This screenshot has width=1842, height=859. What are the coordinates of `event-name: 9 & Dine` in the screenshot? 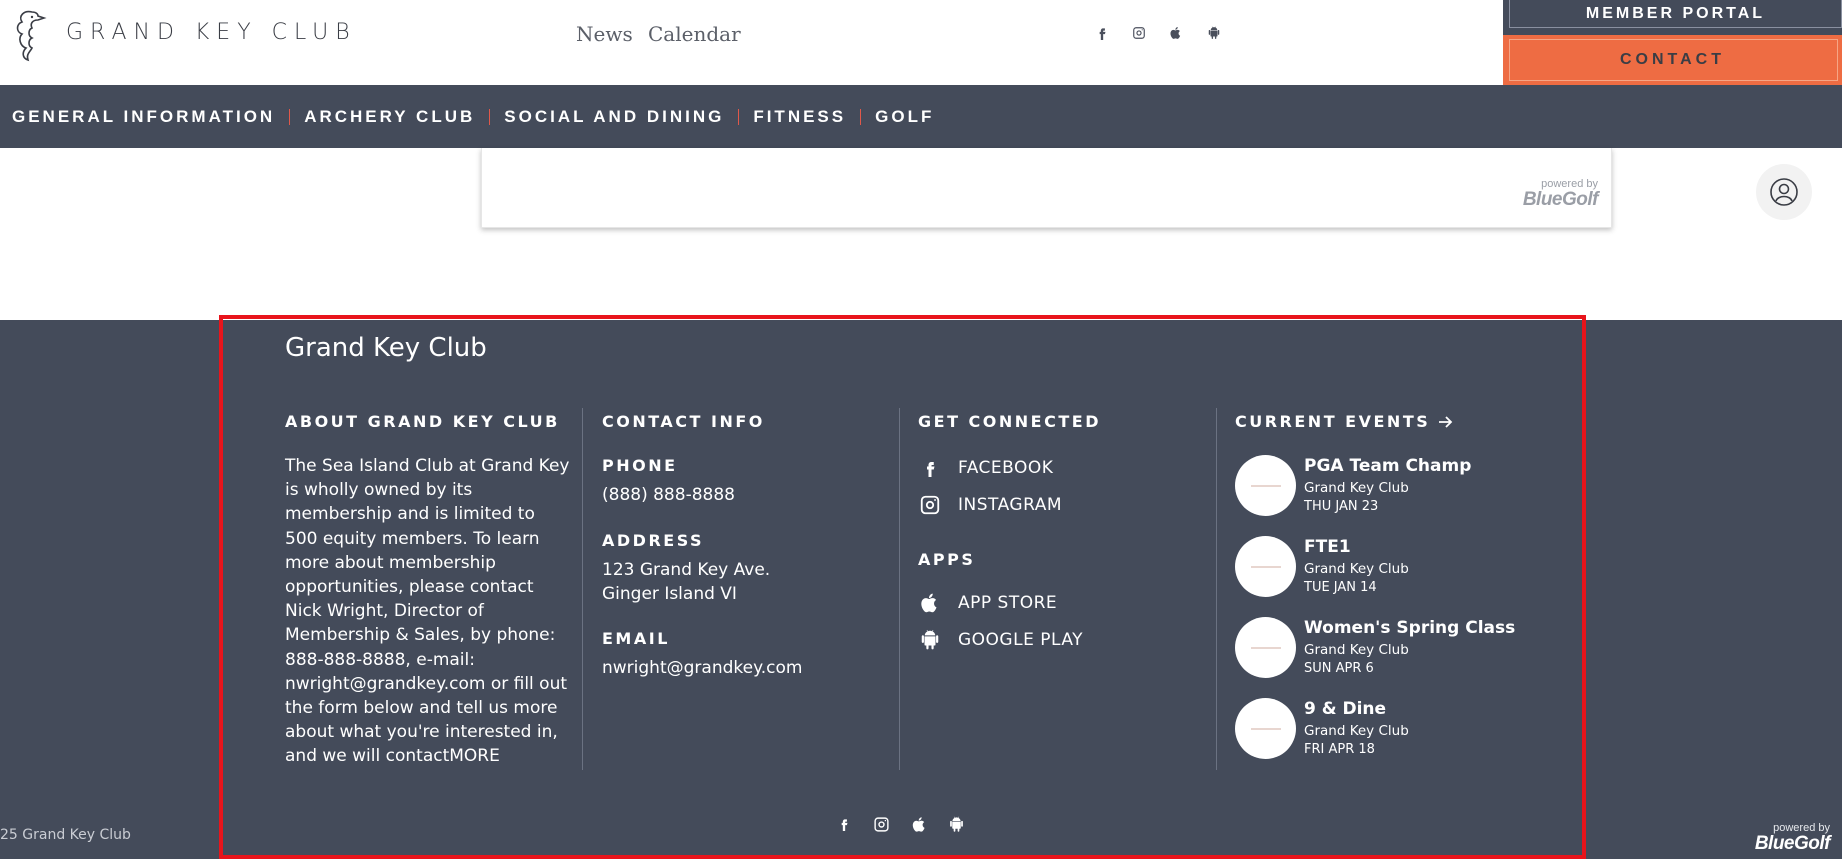 It's located at (1345, 709).